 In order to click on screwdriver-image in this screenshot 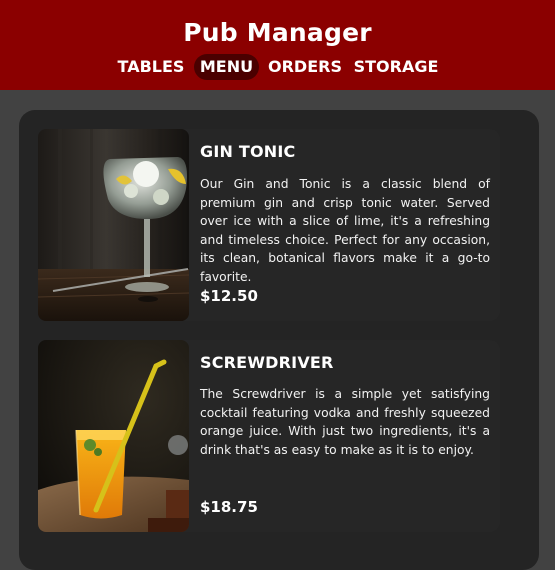, I will do `click(113, 436)`.